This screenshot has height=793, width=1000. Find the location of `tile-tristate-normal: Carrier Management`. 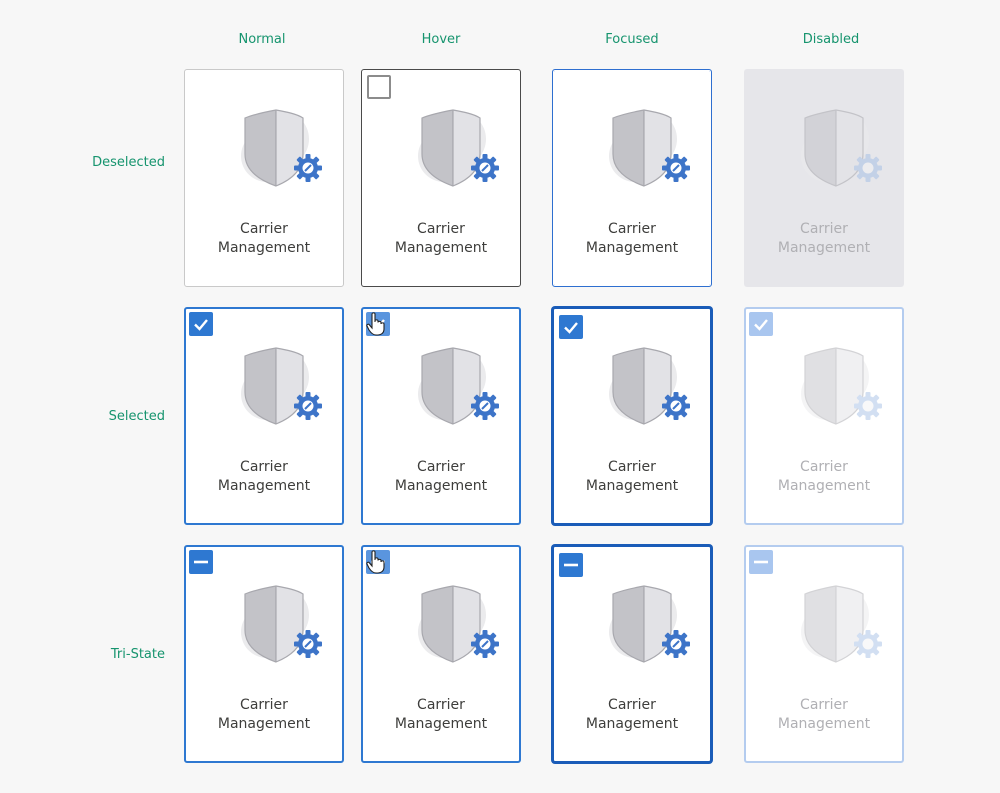

tile-tristate-normal: Carrier Management is located at coordinates (264, 654).